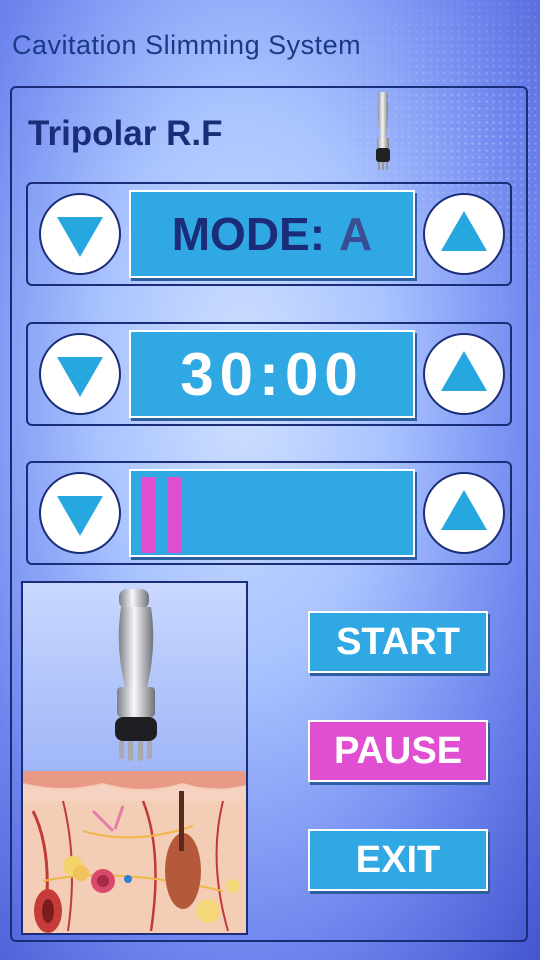 This screenshot has height=960, width=540. What do you see at coordinates (398, 860) in the screenshot?
I see `exit-button: EXIT` at bounding box center [398, 860].